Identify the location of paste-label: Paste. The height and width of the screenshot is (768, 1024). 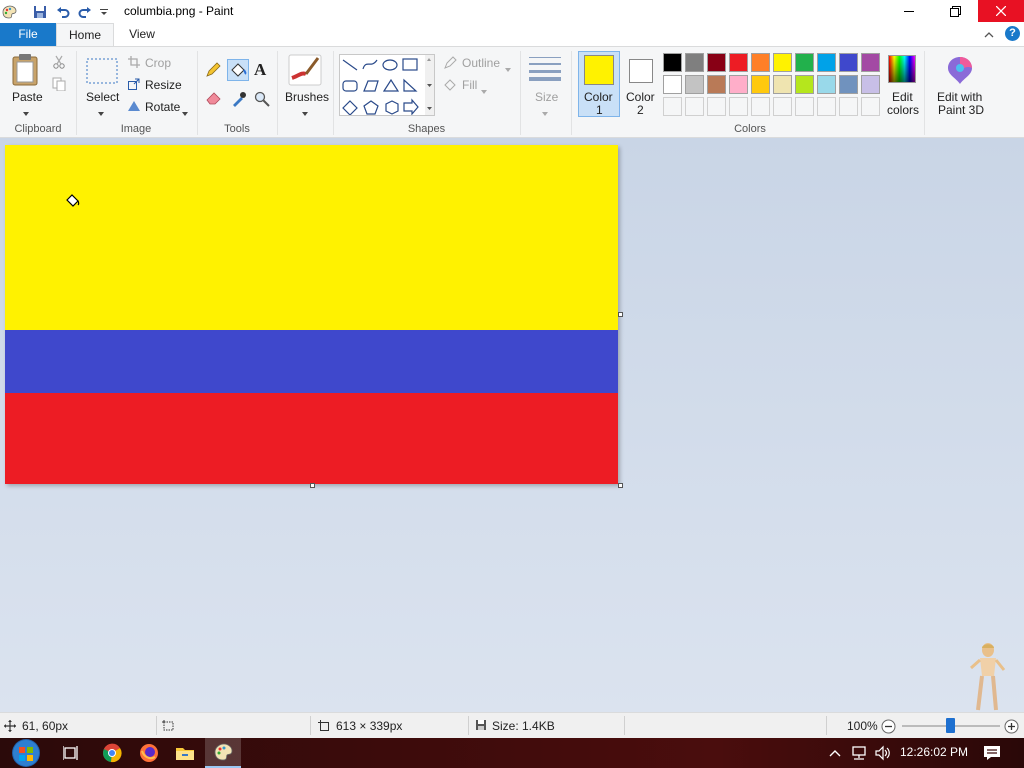
(27, 97).